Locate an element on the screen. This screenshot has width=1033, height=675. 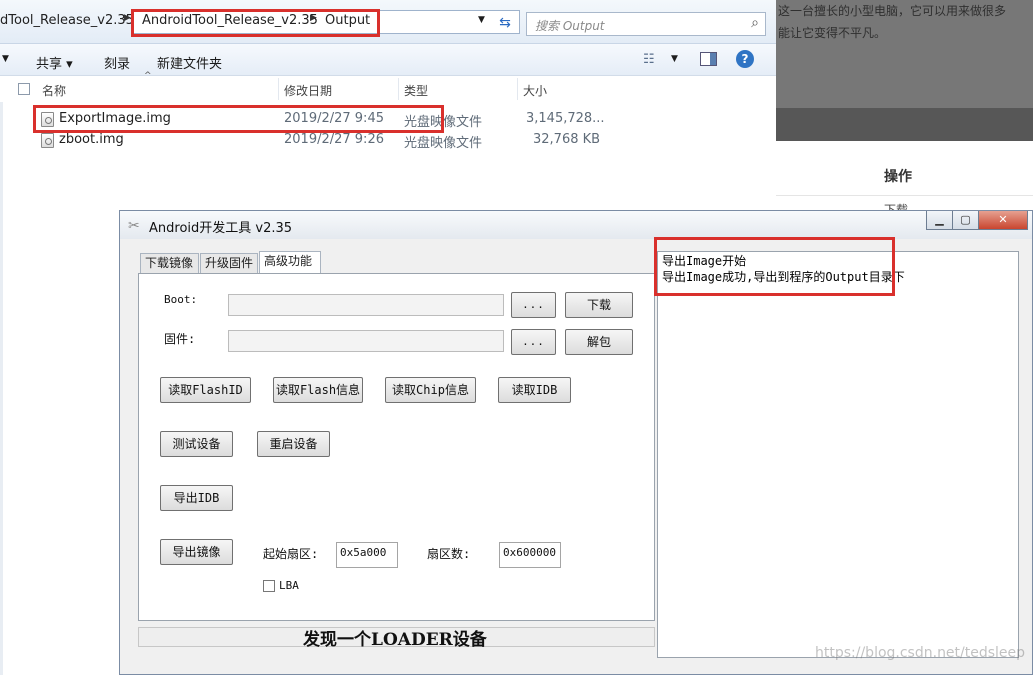
reboot-device-button: 重启设备 is located at coordinates (293, 444).